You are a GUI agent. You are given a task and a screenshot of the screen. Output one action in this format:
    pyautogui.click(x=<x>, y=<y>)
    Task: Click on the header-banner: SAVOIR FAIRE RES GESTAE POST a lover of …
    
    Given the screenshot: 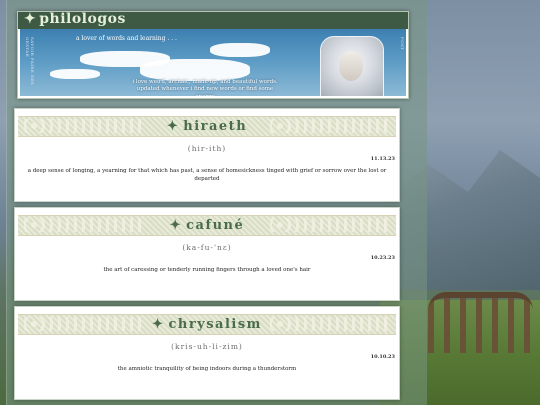 What is the action you would take?
    pyautogui.click(x=213, y=62)
    